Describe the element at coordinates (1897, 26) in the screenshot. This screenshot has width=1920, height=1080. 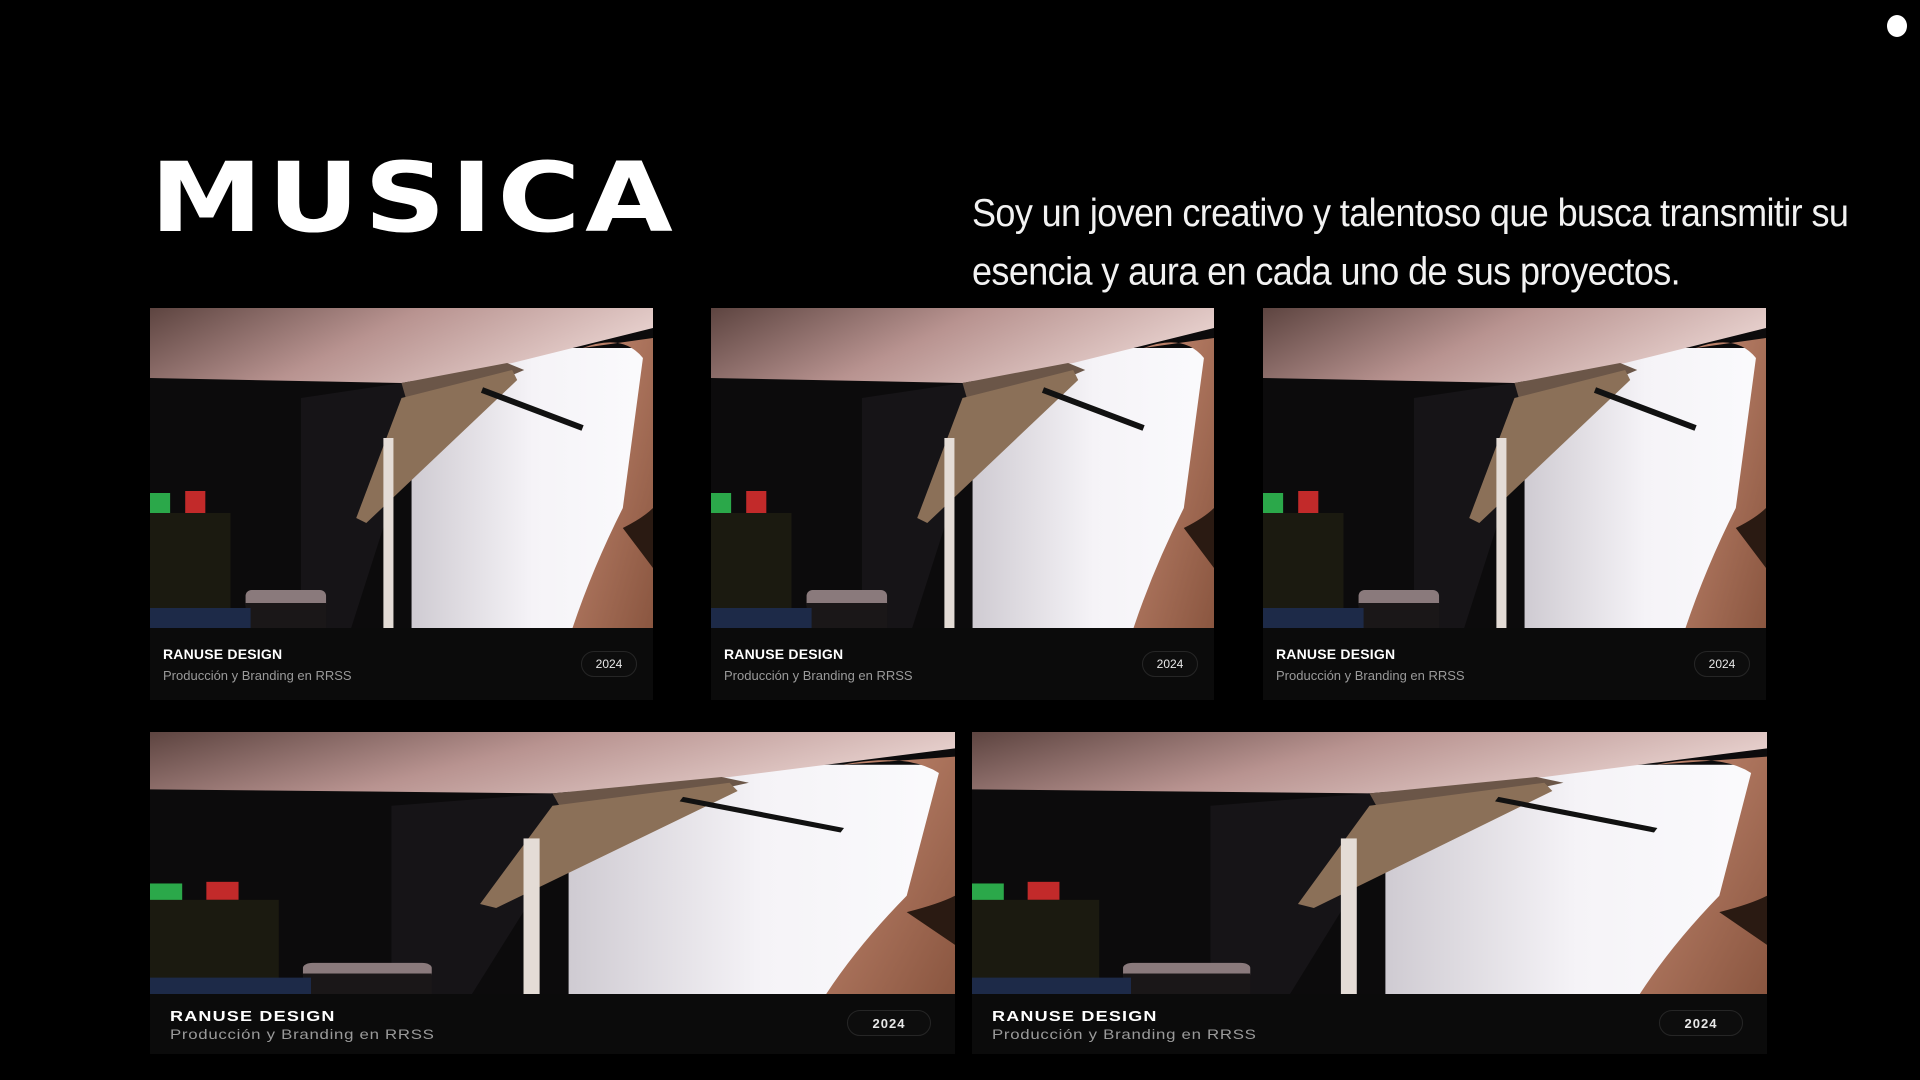
I see `cursor-dot-icon` at that location.